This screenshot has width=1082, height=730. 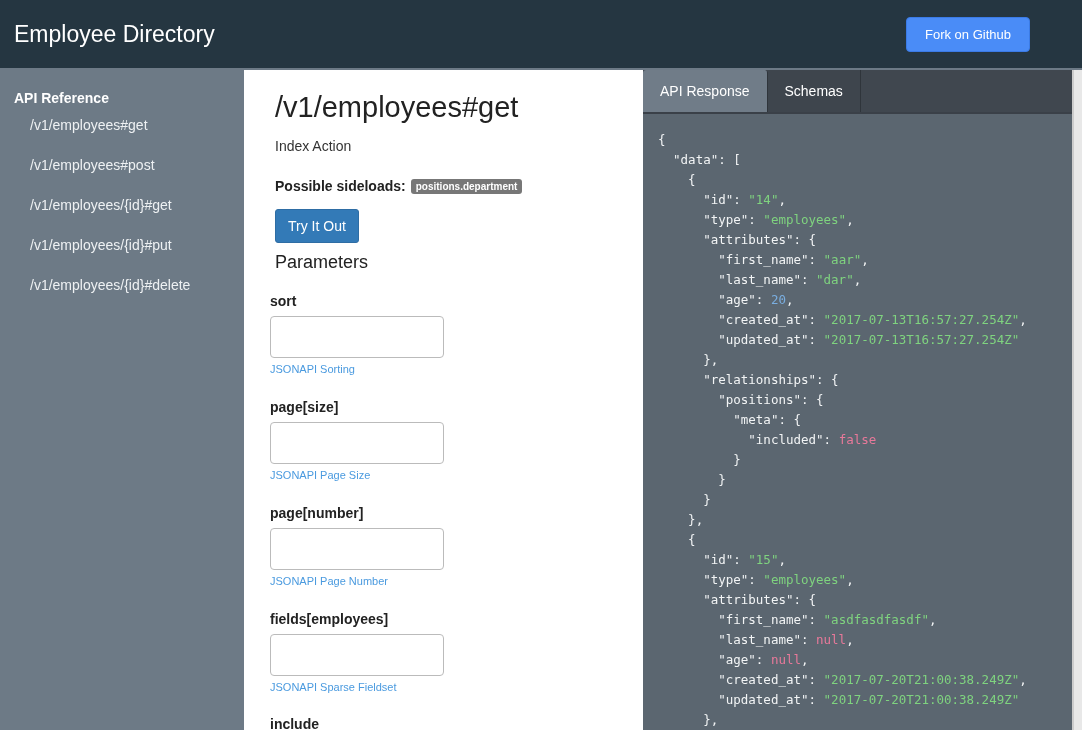 I want to click on code-line: "first_name": "aar",, so click(x=793, y=260).